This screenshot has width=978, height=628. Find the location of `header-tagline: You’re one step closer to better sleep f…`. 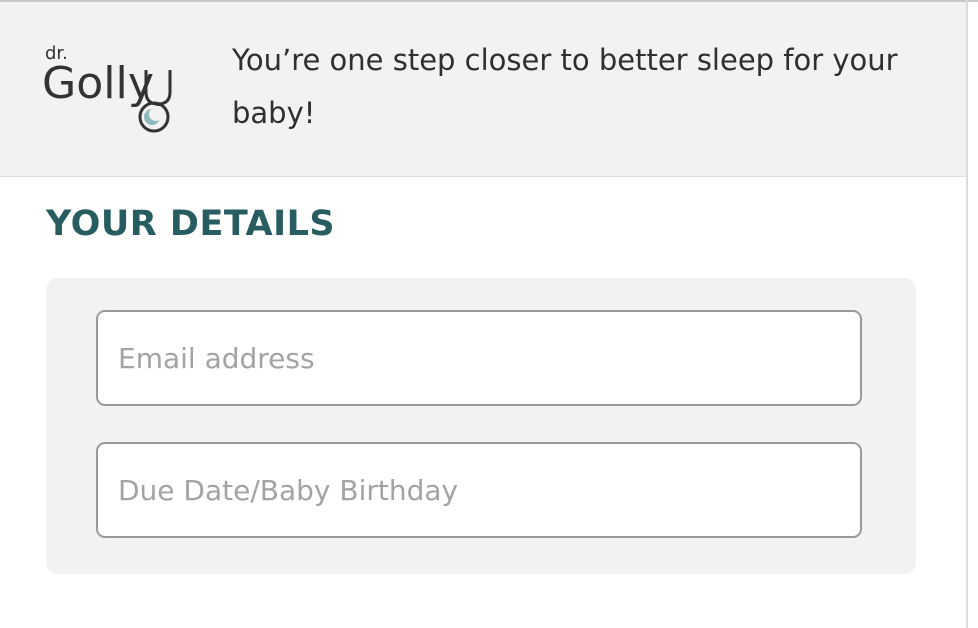

header-tagline: You’re one step closer to better sleep f… is located at coordinates (565, 86).